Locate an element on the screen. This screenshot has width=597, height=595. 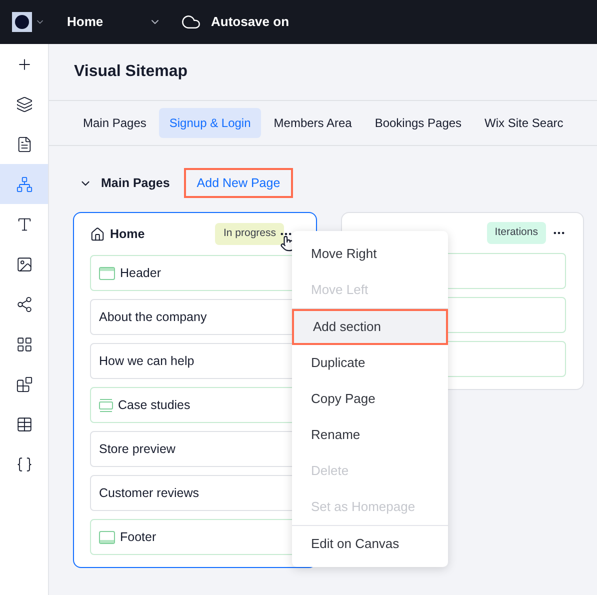
grid-icon is located at coordinates (24, 344).